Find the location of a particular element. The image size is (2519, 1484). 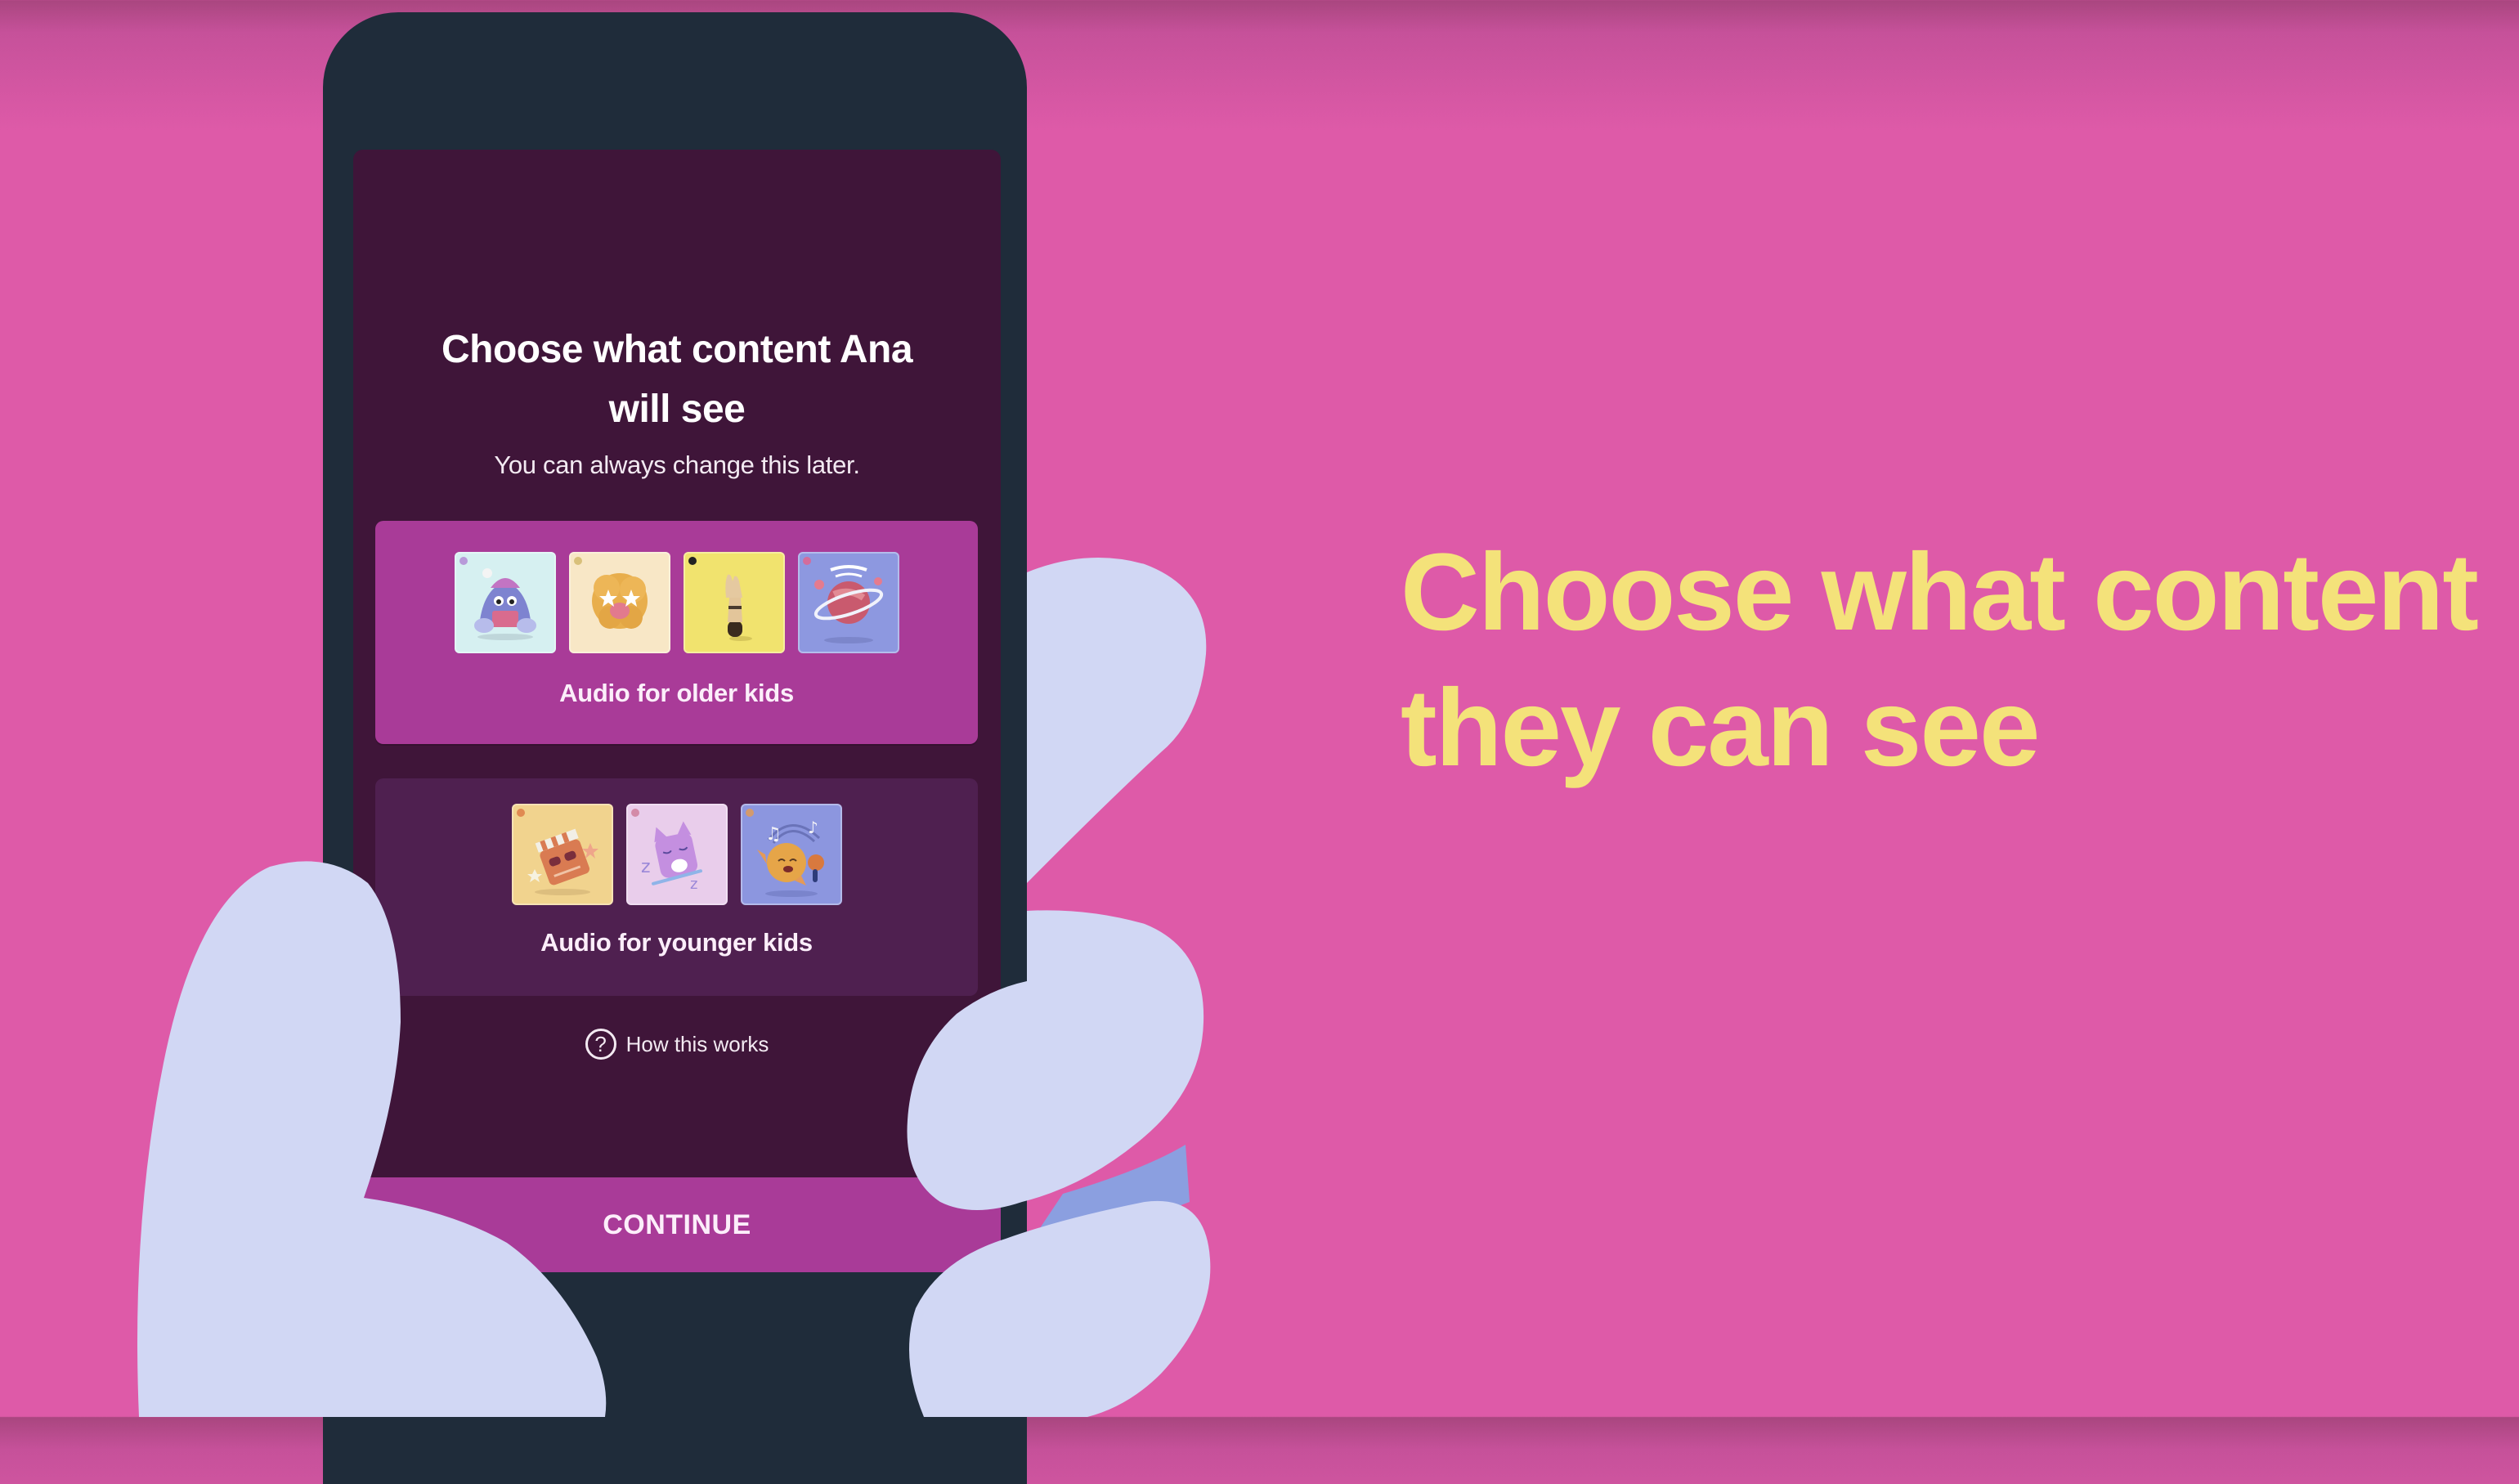

thumbnail-row is located at coordinates (677, 602).